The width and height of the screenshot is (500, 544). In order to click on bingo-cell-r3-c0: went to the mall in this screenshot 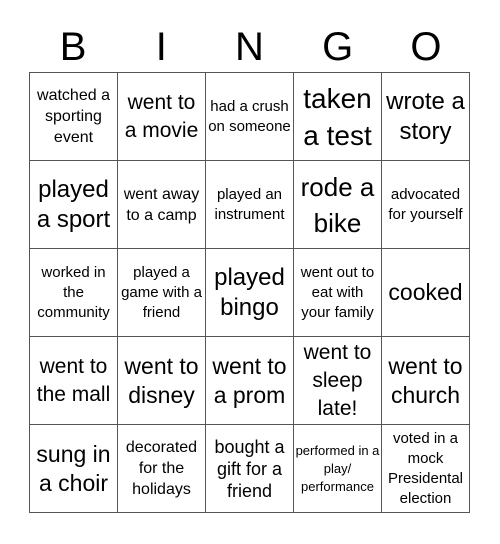, I will do `click(73, 380)`.